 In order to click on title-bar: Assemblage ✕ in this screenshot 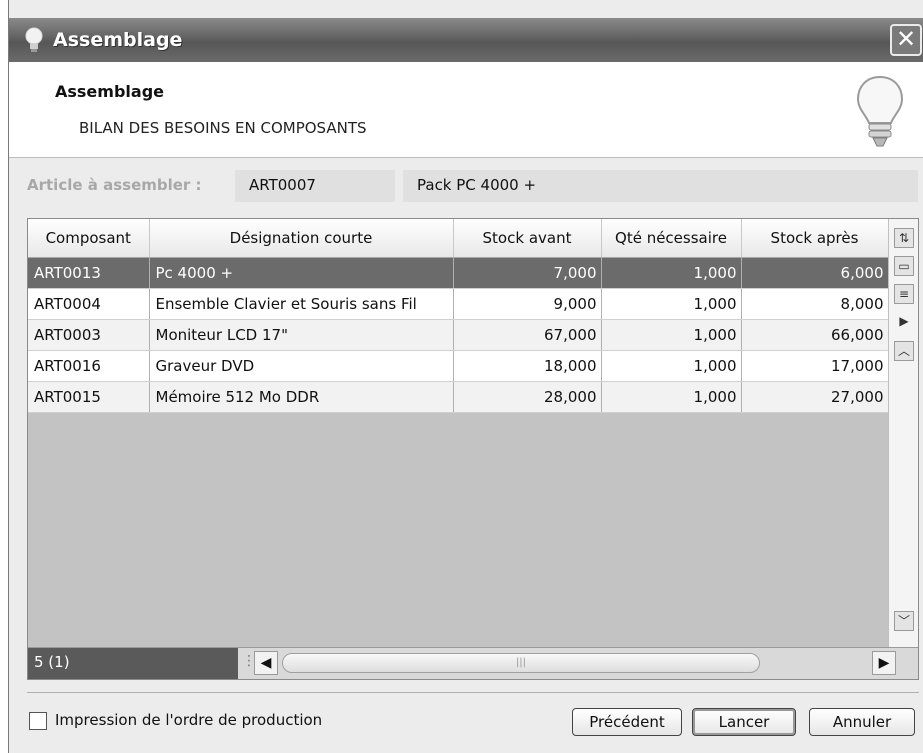, I will do `click(466, 40)`.